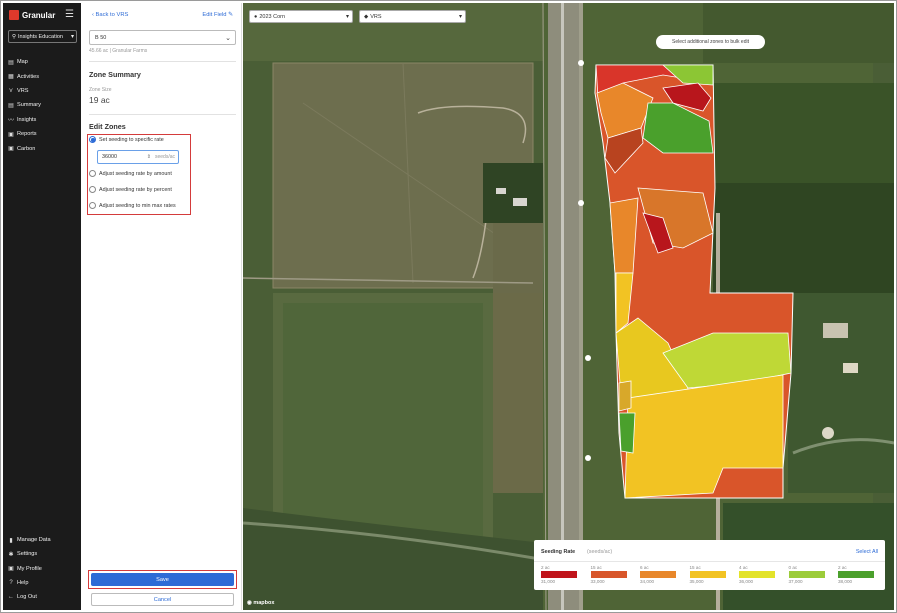 The width and height of the screenshot is (897, 613). Describe the element at coordinates (256, 16) in the screenshot. I see `crop-icon: ●` at that location.